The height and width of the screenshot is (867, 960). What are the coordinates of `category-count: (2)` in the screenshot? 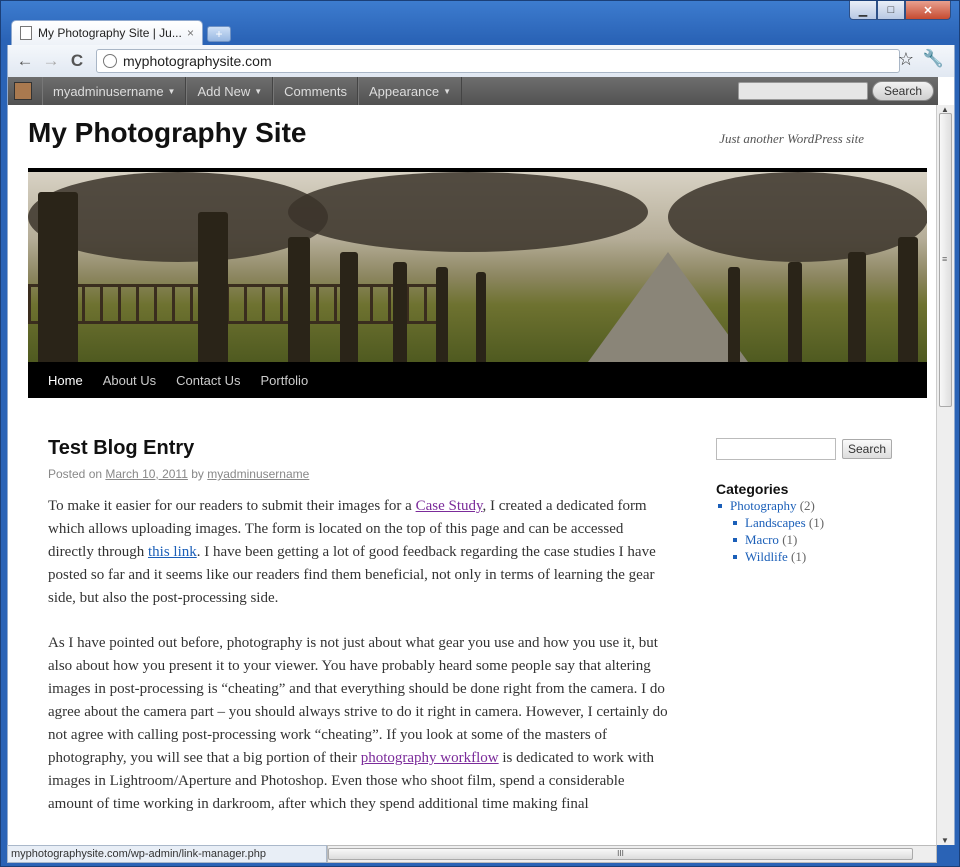 It's located at (807, 505).